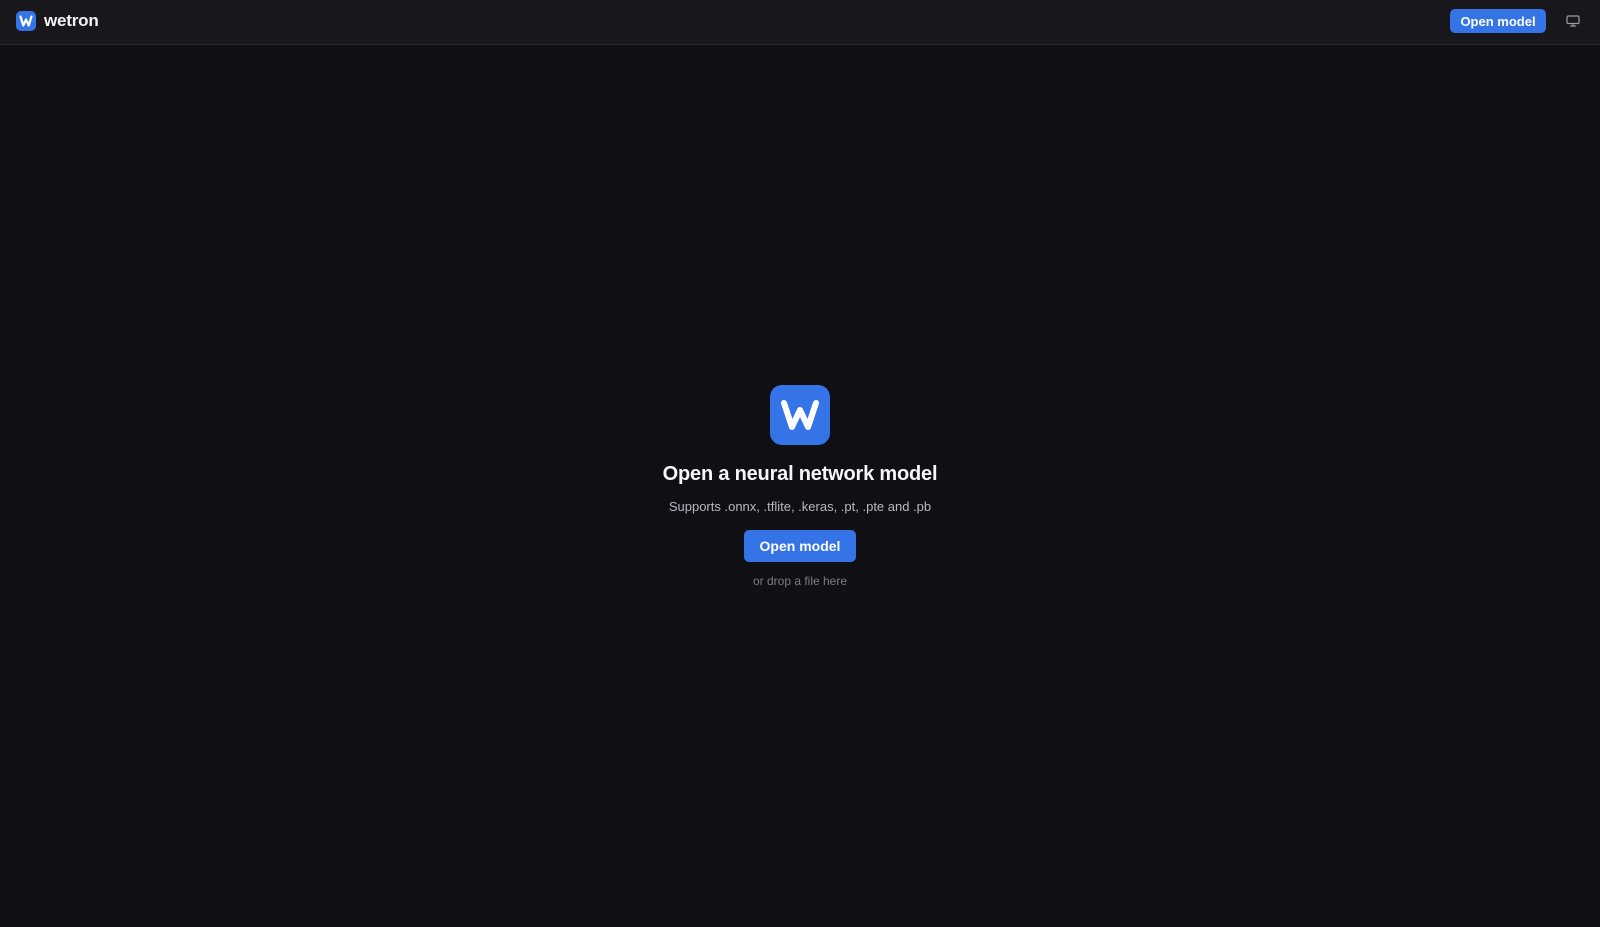 This screenshot has width=1600, height=927. Describe the element at coordinates (800, 581) in the screenshot. I see `drop-file-hint: or drop a file here` at that location.